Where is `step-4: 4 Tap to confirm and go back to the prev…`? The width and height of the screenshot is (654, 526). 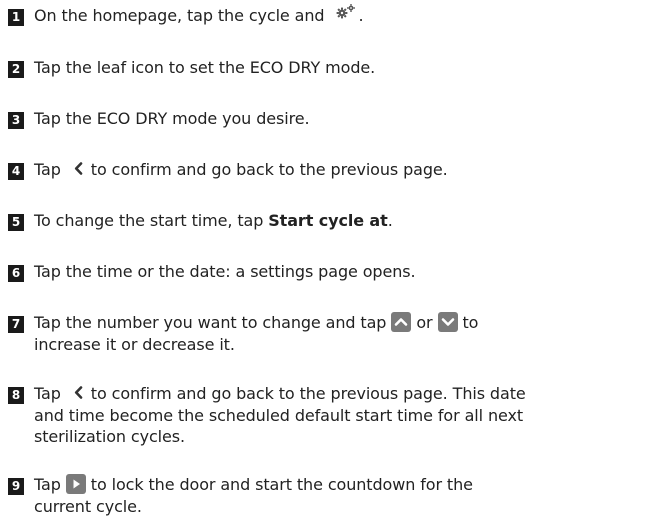 step-4: 4 Tap to confirm and go back to the prev… is located at coordinates (328, 170).